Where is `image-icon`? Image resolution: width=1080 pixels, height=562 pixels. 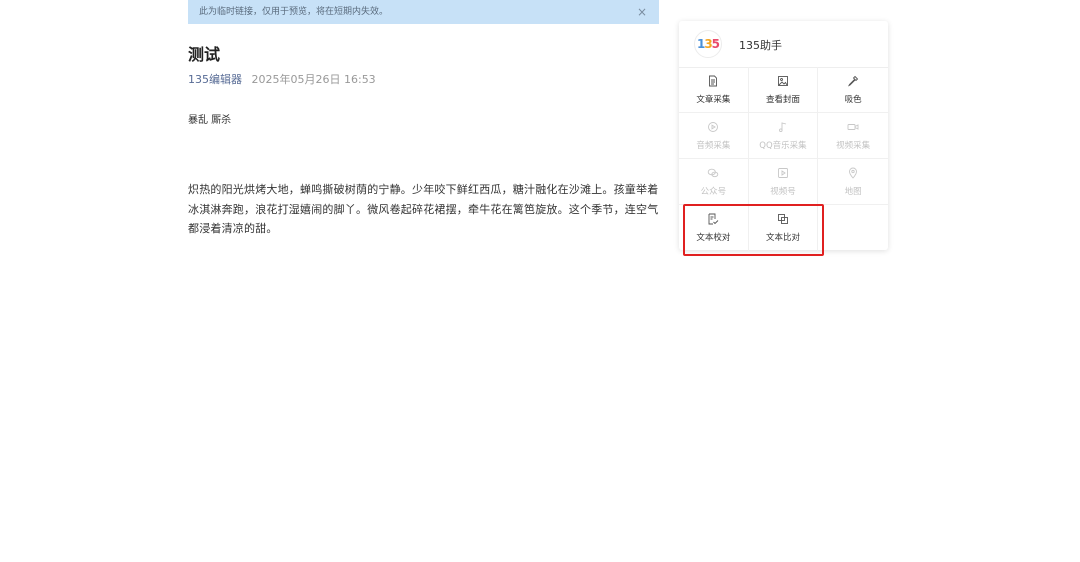 image-icon is located at coordinates (783, 80).